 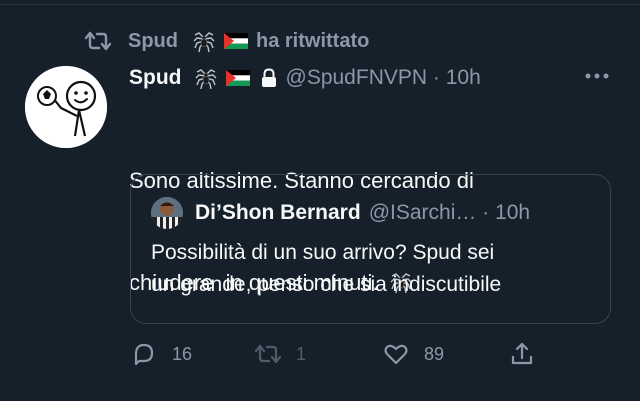 What do you see at coordinates (597, 76) in the screenshot?
I see `more-icon` at bounding box center [597, 76].